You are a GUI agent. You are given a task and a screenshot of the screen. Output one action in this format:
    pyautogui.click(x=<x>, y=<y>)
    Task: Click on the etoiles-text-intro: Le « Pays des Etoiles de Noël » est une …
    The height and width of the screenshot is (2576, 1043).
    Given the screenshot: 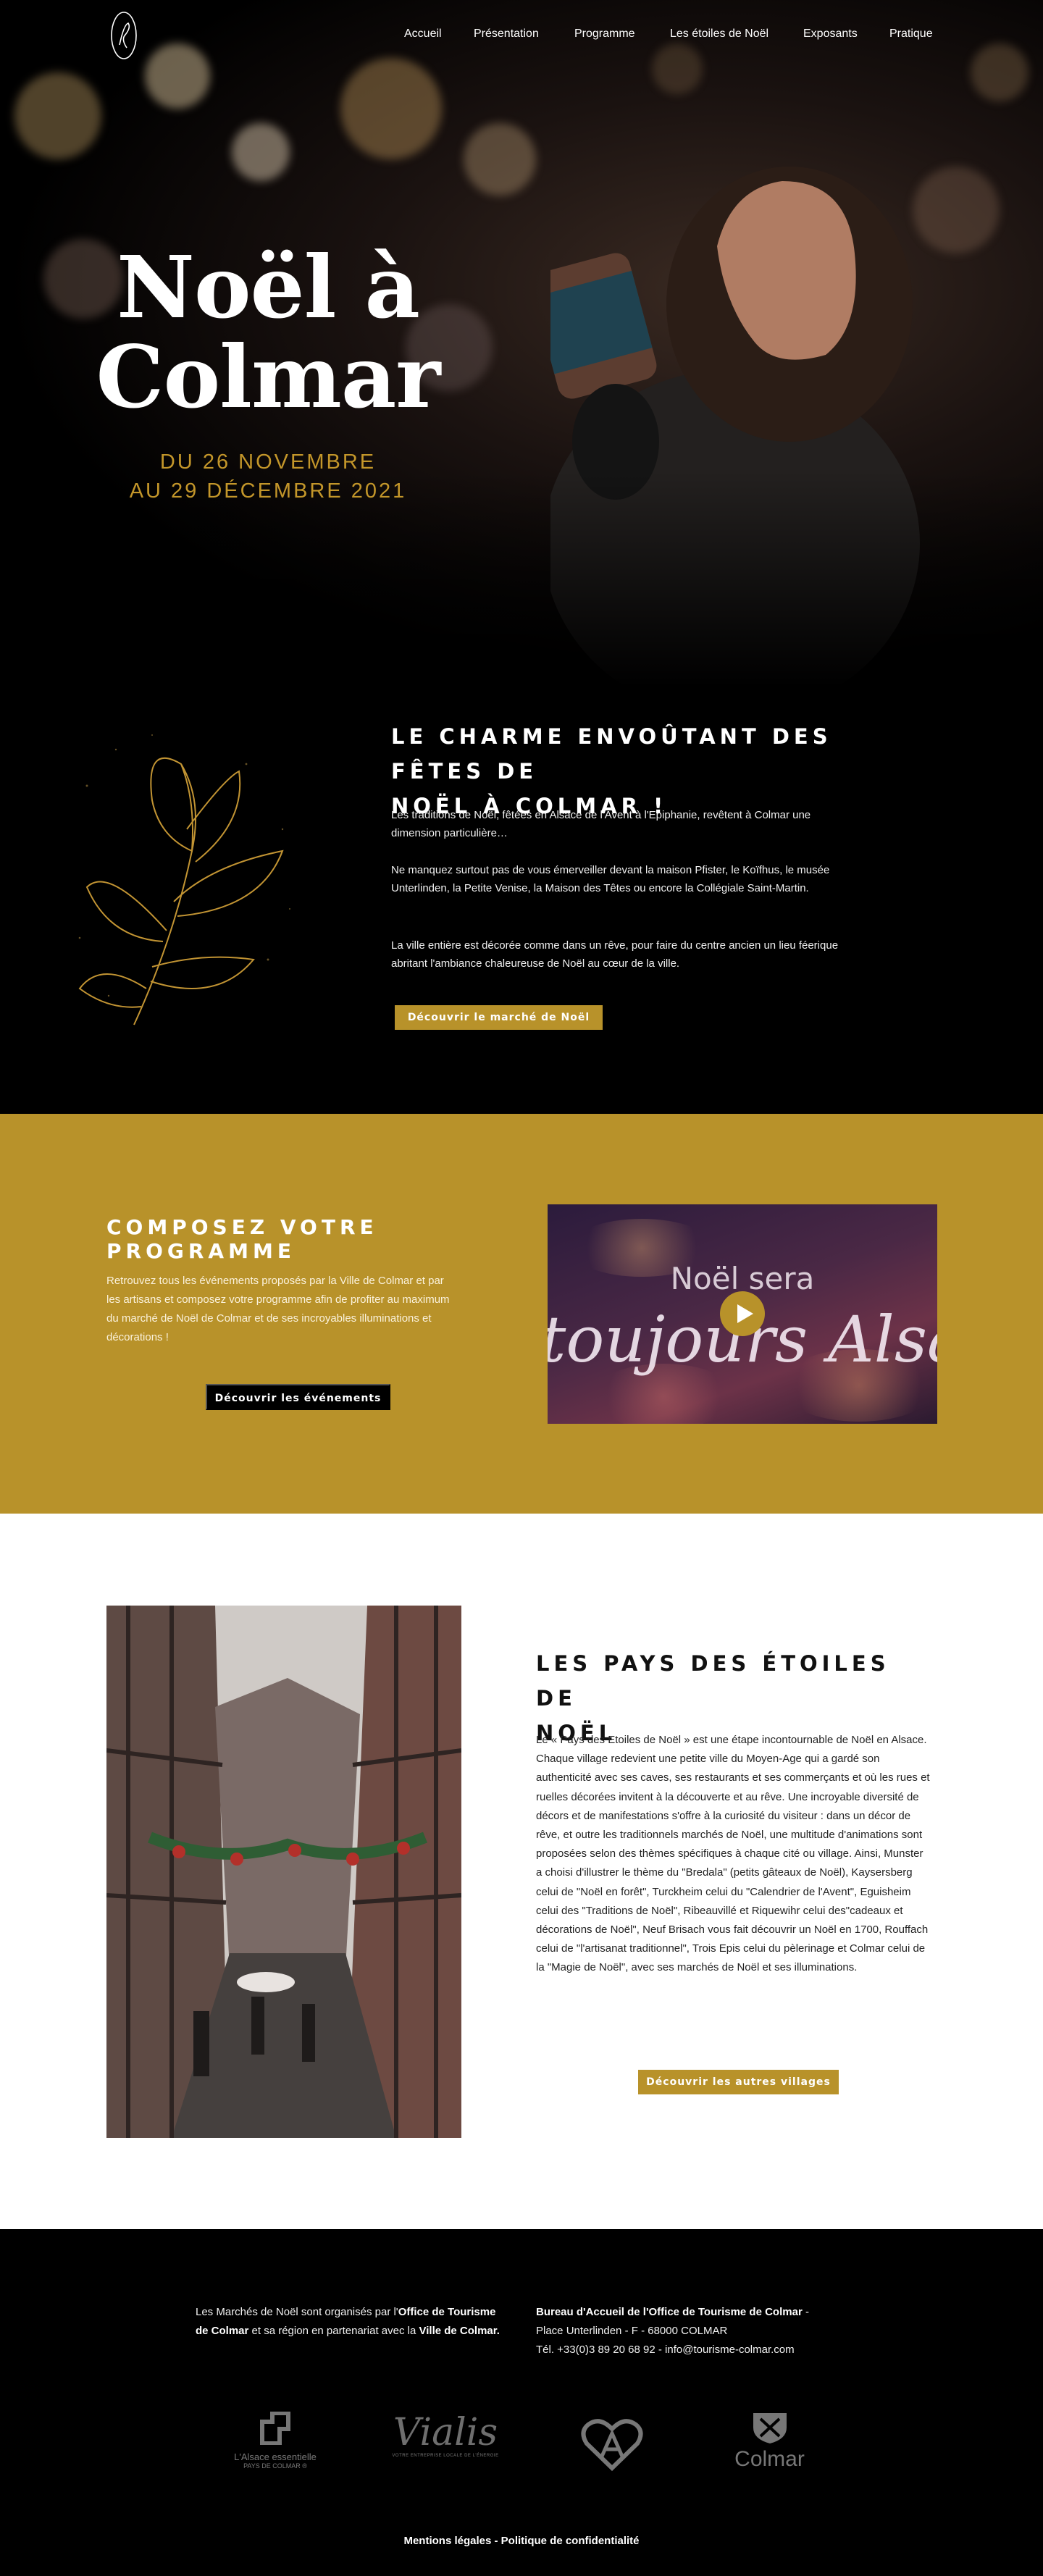 What is the action you would take?
    pyautogui.click(x=731, y=1740)
    